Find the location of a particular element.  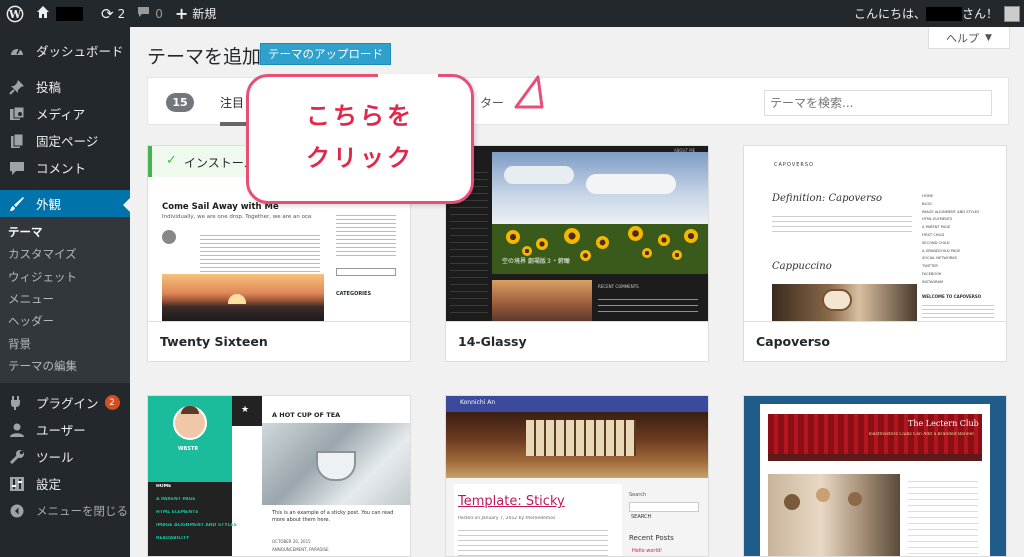

svg-text: W is located at coordinates (15, 14).